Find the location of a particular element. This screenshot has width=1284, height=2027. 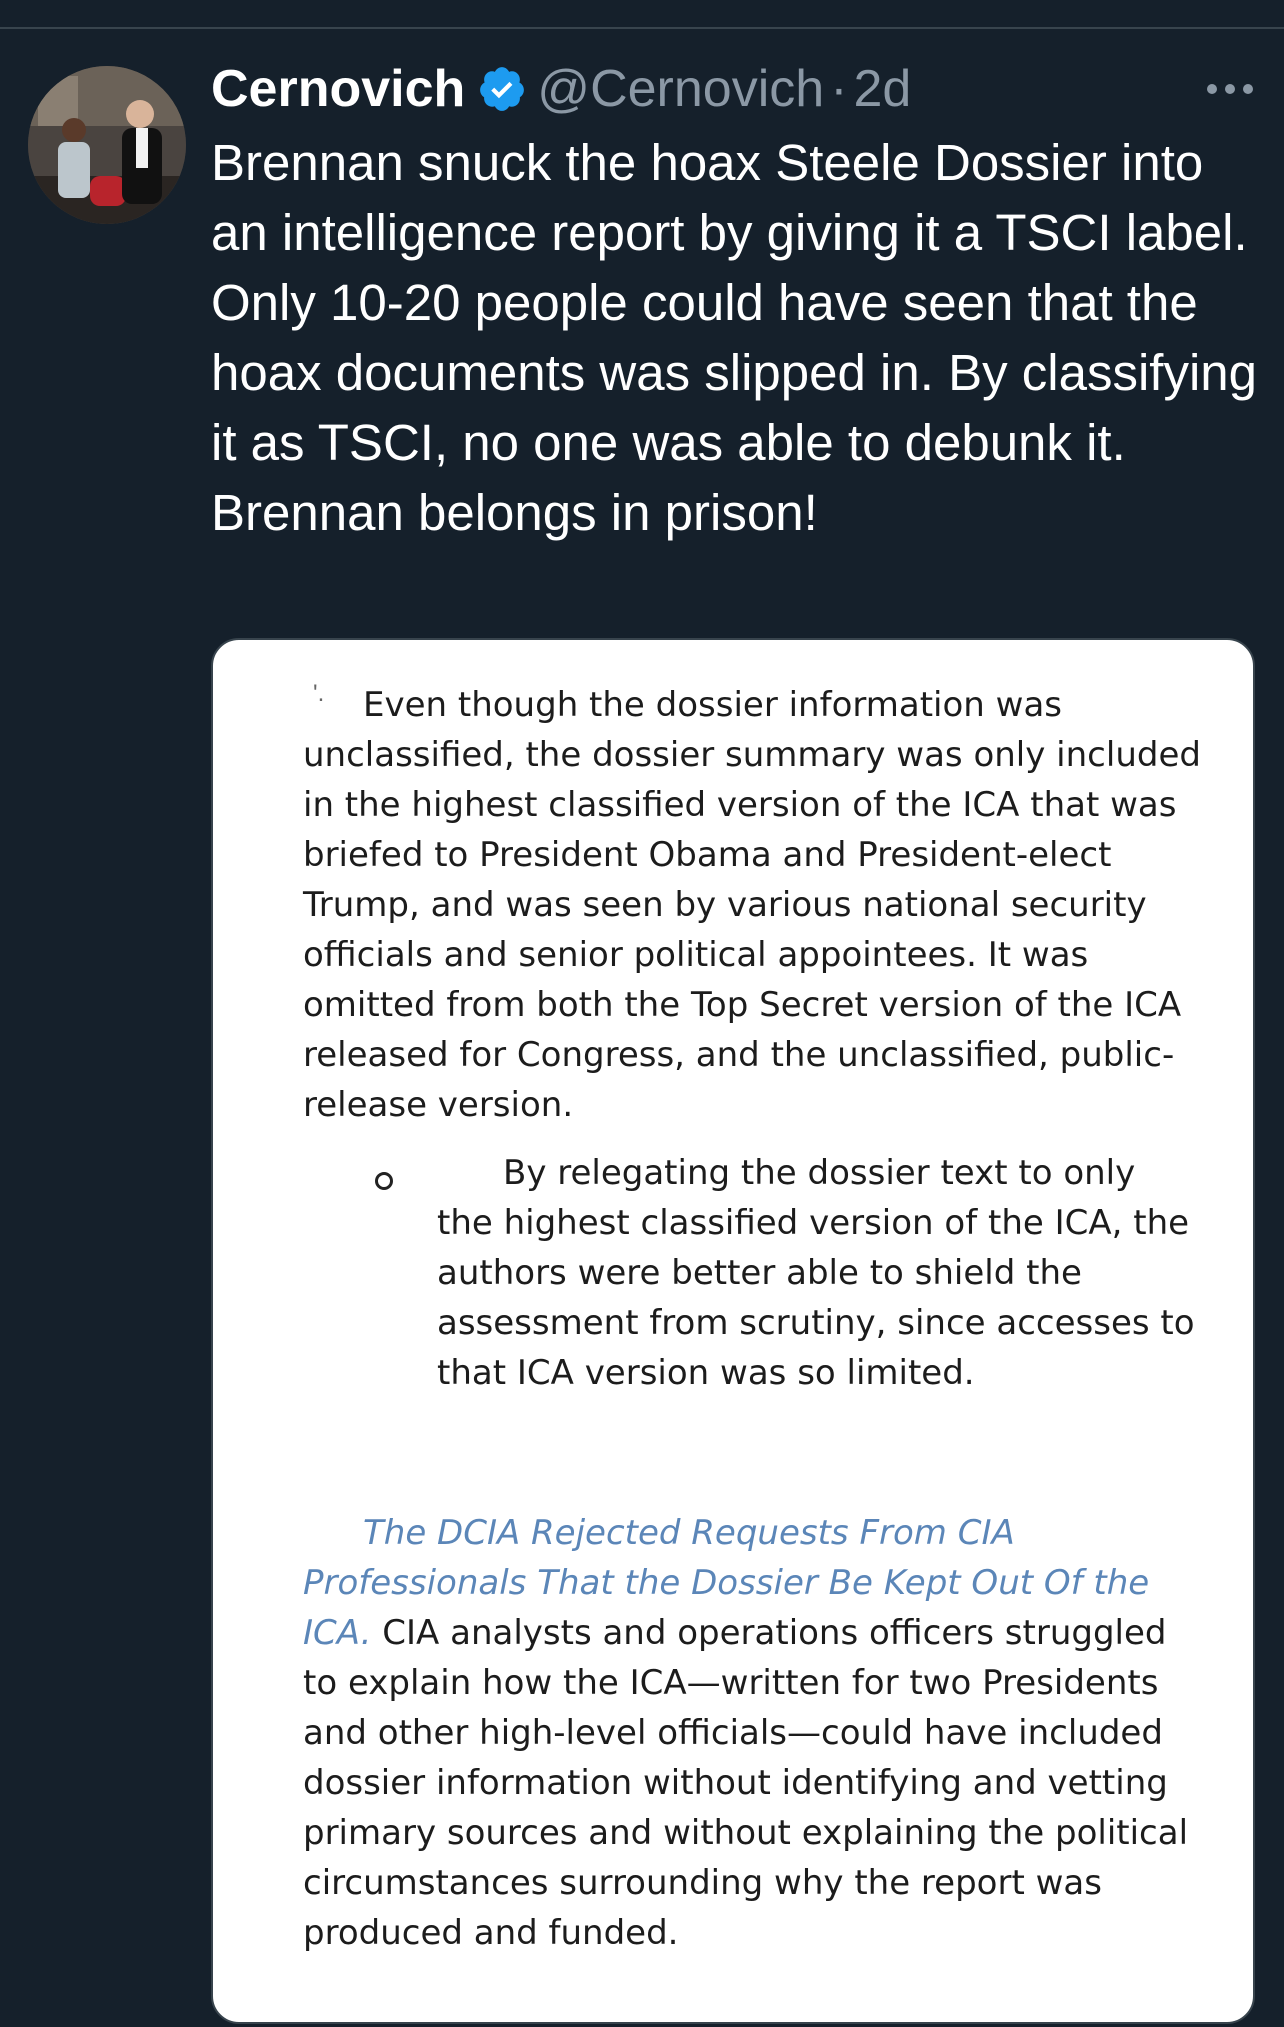

avatar is located at coordinates (107, 145).